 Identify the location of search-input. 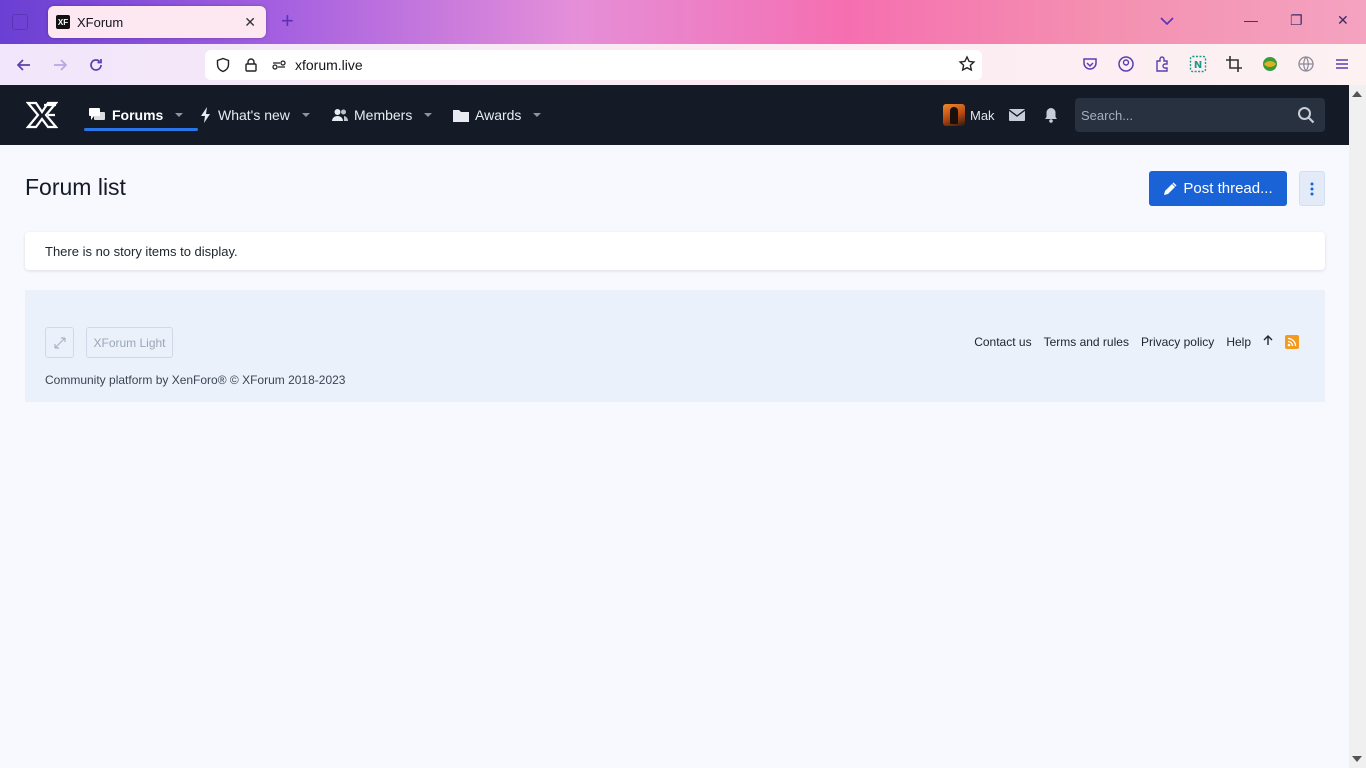
(1181, 115).